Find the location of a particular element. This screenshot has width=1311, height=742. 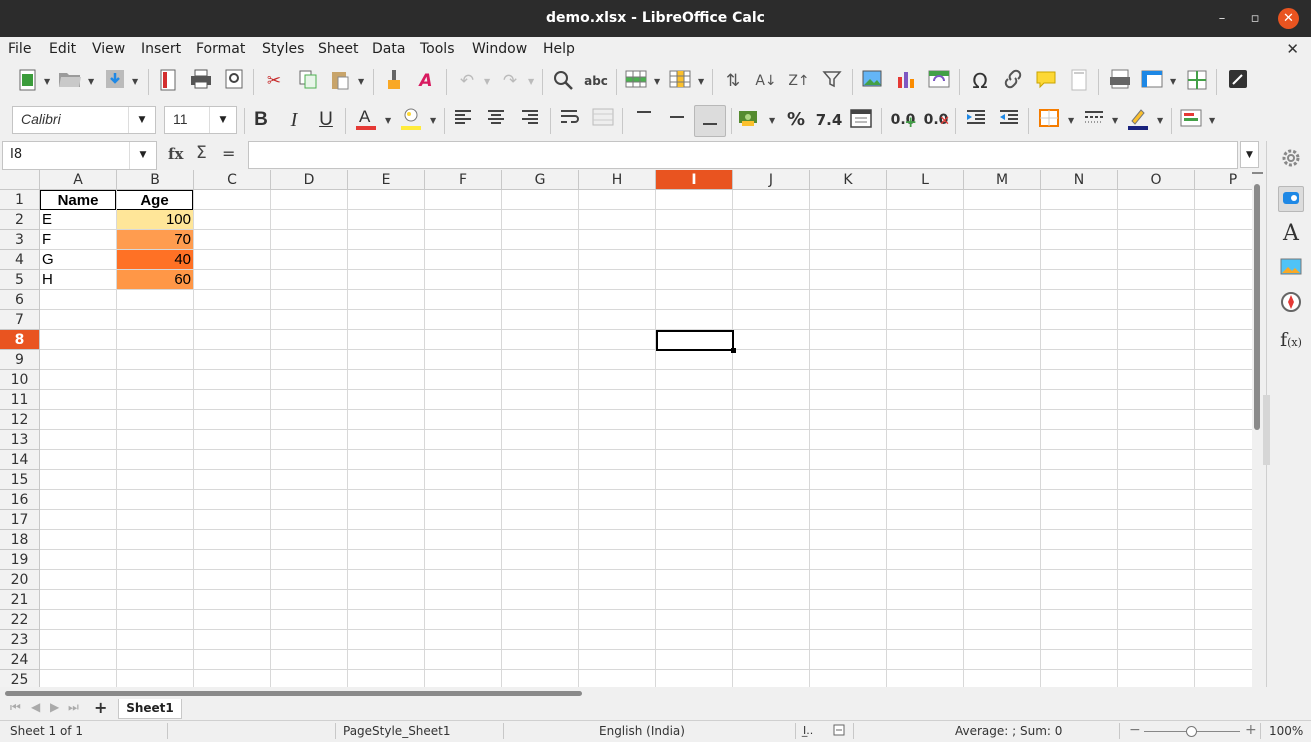

horizontal-scrollbar is located at coordinates (626, 693).